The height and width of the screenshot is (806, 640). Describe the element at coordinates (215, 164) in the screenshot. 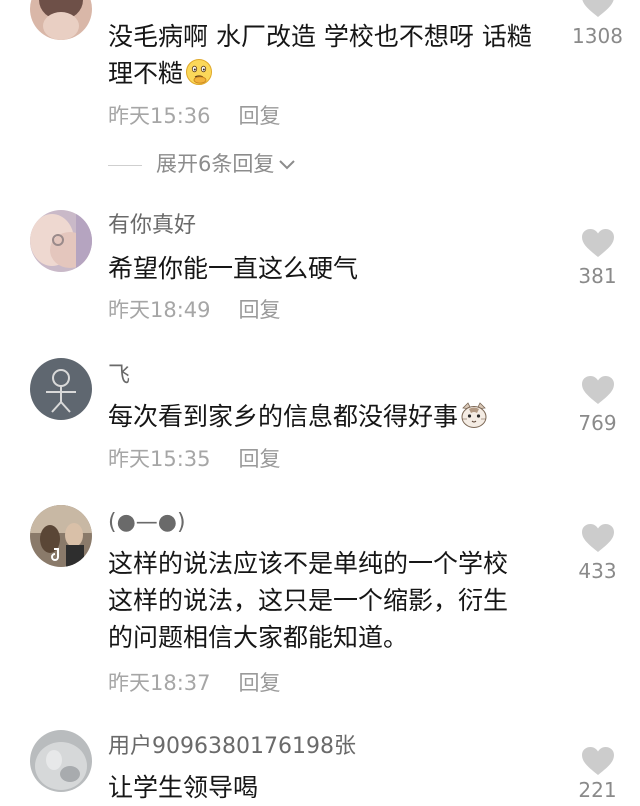

I see `expand-replies-label: 展开6条回复` at that location.